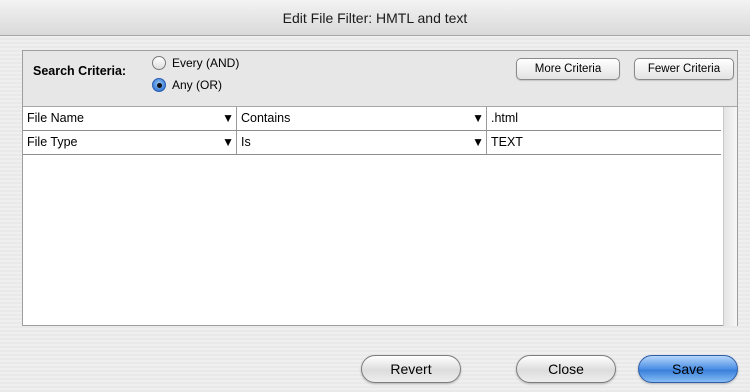 The width and height of the screenshot is (750, 392). Describe the element at coordinates (55, 118) in the screenshot. I see `field-select-value: File Name` at that location.